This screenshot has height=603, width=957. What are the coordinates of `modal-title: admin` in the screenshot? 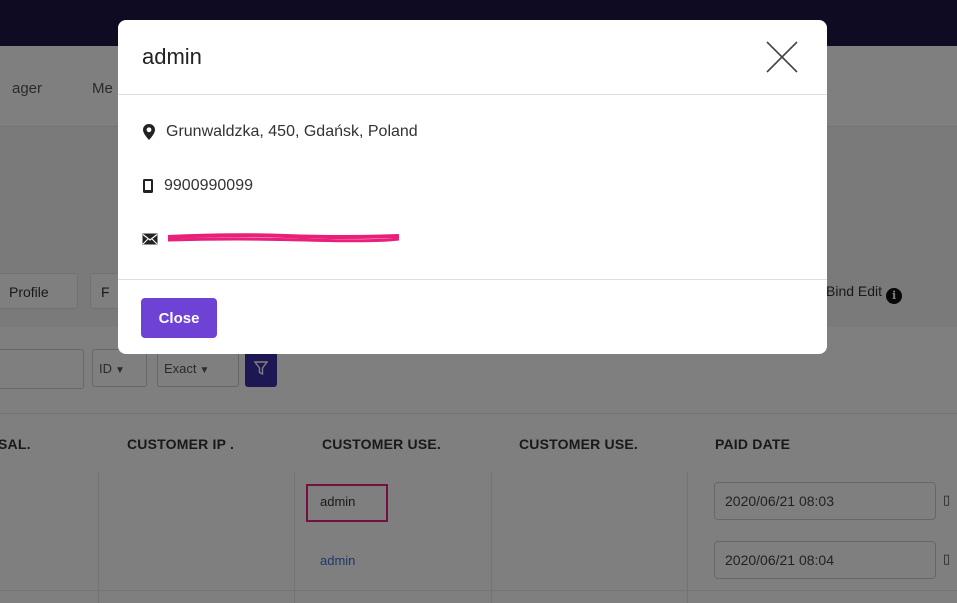 It's located at (172, 56).